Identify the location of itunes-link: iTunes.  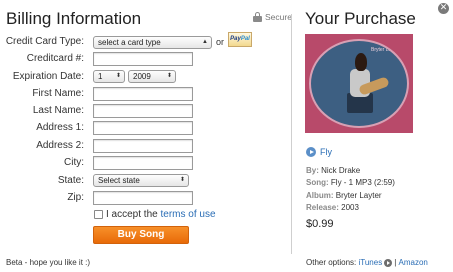
(370, 262).